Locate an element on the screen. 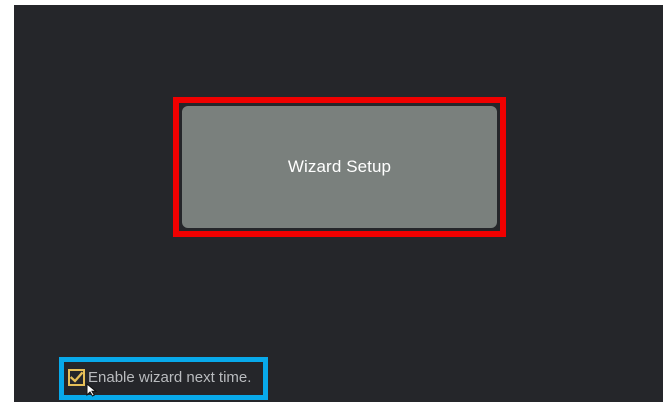 Image resolution: width=663 pixels, height=402 pixels. wizard-setup-button: Wizard Setup is located at coordinates (339, 167).